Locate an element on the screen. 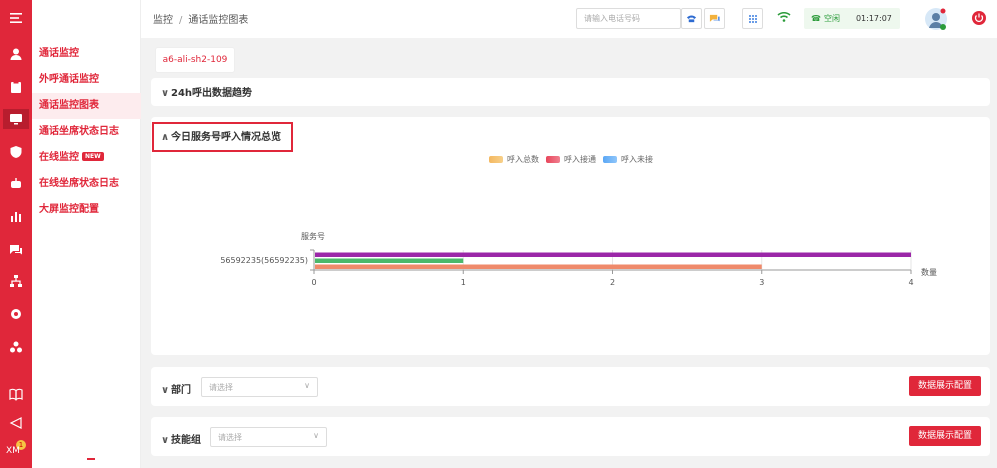 This screenshot has width=997, height=468. org-icon is located at coordinates (16, 281).